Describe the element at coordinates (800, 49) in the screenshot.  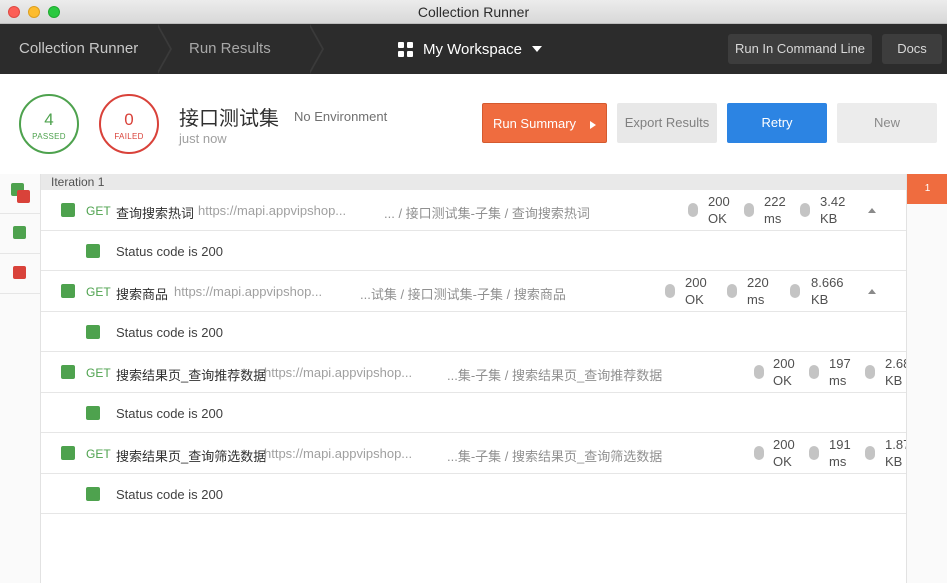
I see `run-in-command-line-button: Run In Command Line` at that location.